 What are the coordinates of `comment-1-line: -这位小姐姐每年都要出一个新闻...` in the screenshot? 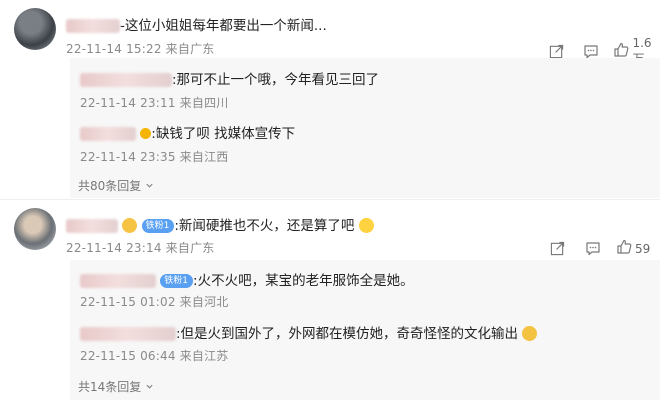 It's located at (196, 24).